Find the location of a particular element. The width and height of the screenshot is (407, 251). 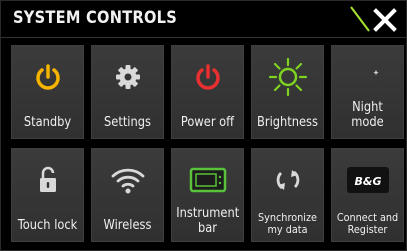

synchronize-button: Synchronize my data is located at coordinates (287, 195).